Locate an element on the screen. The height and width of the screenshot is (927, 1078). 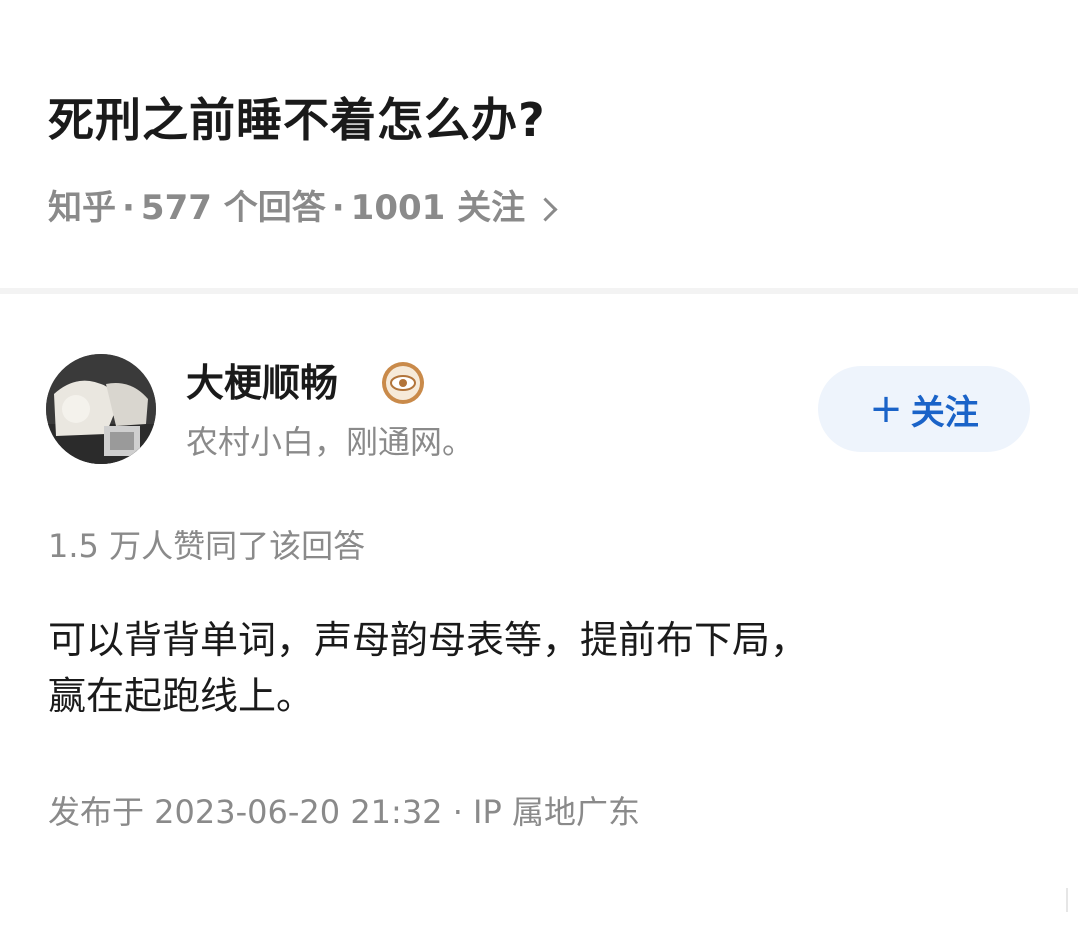
question-meta: 知乎 · 577 个回答 · 1001 关注 is located at coordinates (303, 208).